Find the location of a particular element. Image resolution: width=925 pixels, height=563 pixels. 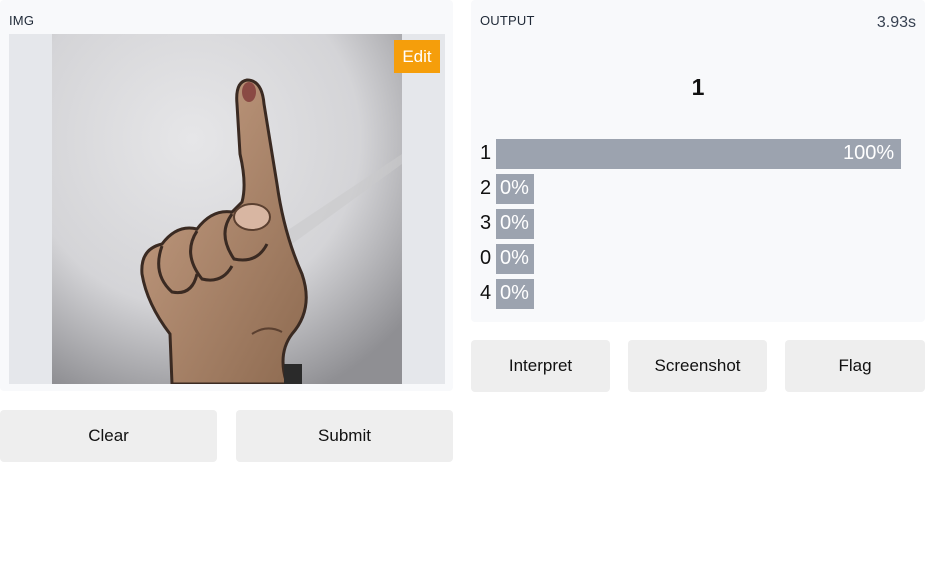

input-label: IMG is located at coordinates (22, 20).